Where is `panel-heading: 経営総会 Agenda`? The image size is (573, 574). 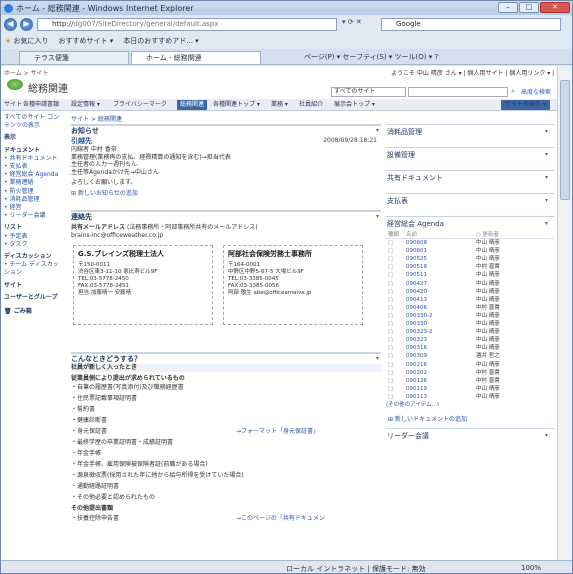 panel-heading: 経営総会 Agenda is located at coordinates (470, 224).